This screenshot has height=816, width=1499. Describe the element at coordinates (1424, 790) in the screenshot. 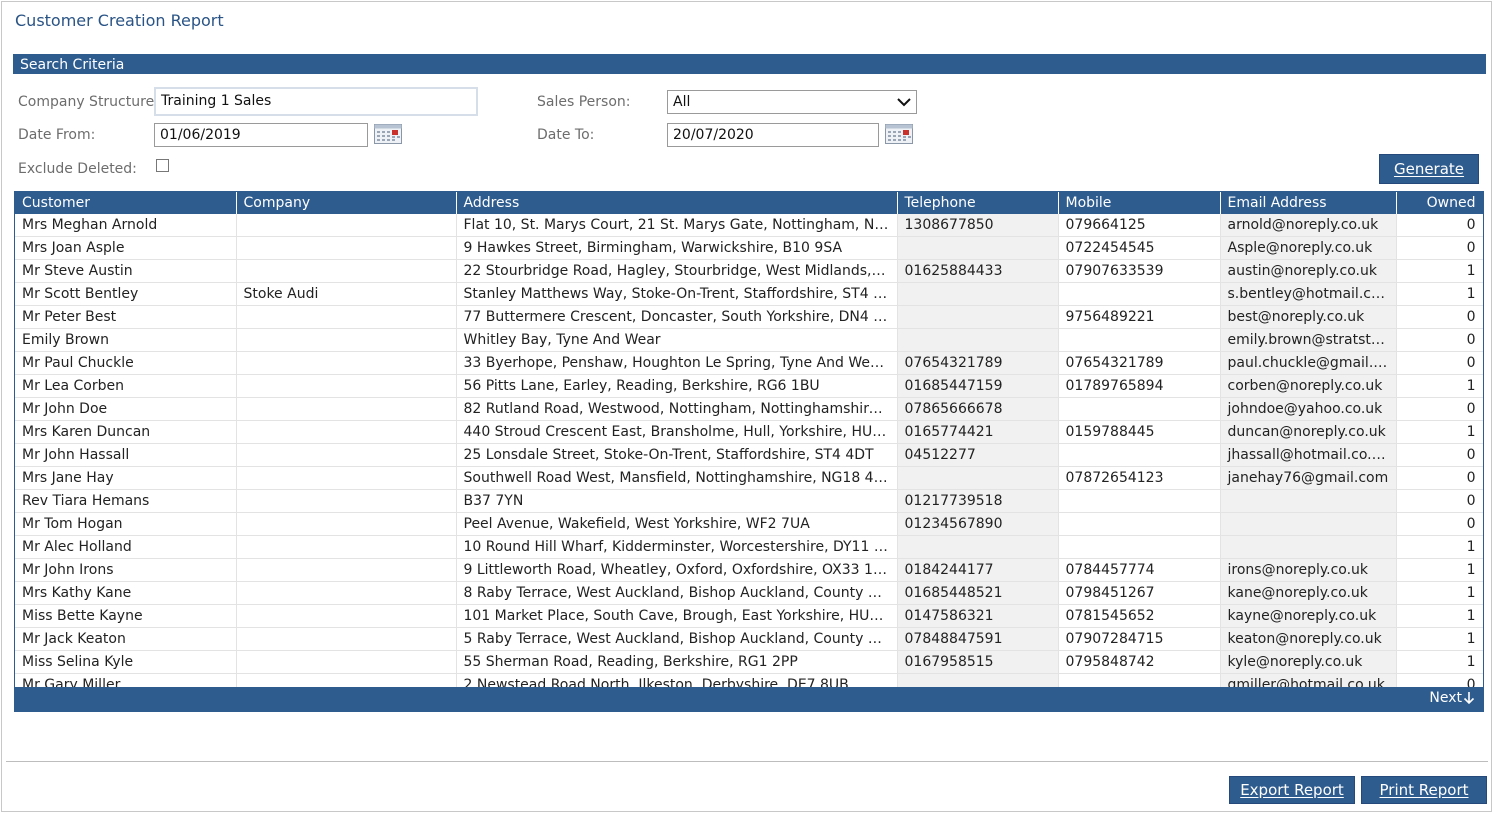

I see `print-report-button: Print Report` at that location.